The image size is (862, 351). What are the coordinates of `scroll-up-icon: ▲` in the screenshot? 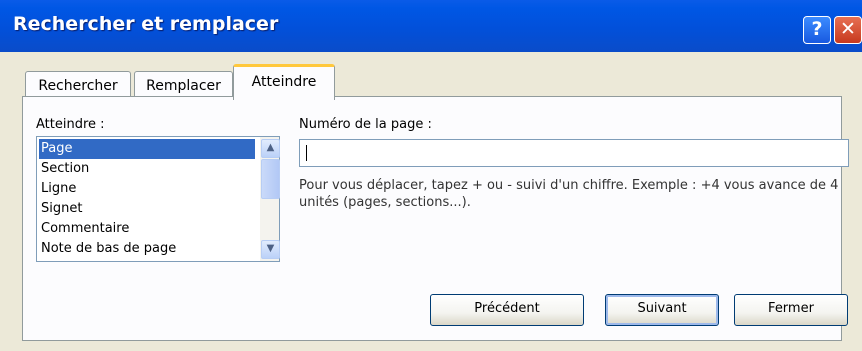 It's located at (270, 148).